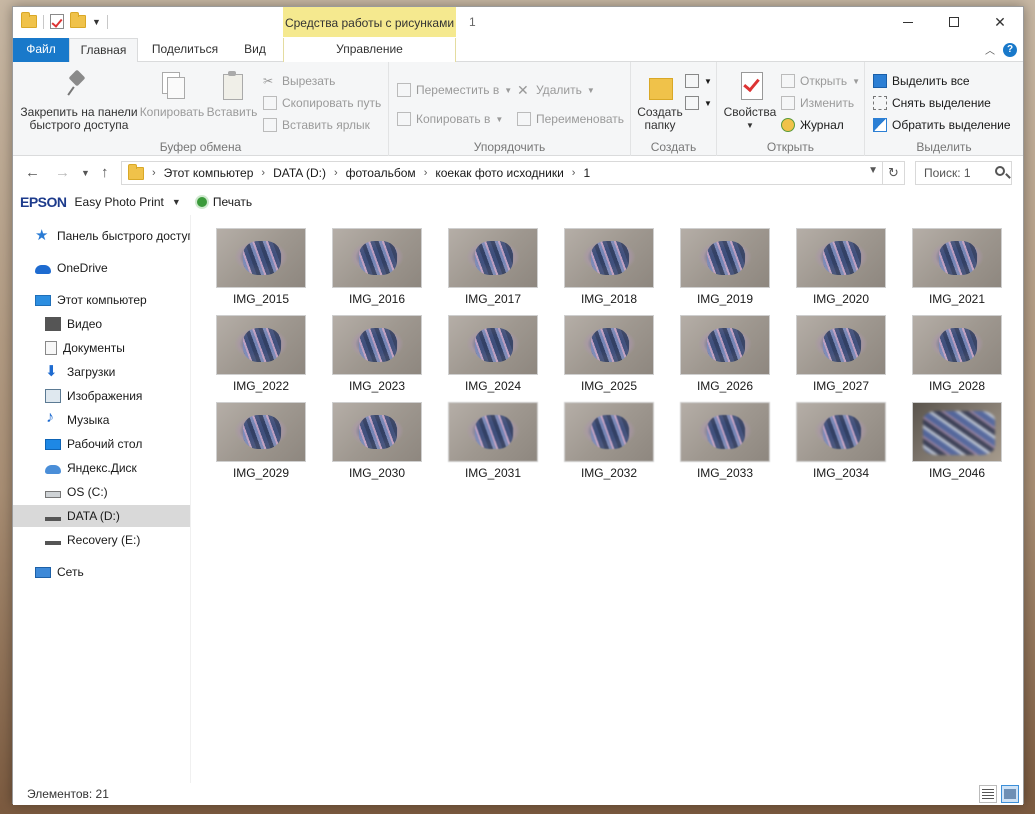 Image resolution: width=1035 pixels, height=814 pixels. What do you see at coordinates (698, 81) in the screenshot?
I see `new-item-button: ▼` at bounding box center [698, 81].